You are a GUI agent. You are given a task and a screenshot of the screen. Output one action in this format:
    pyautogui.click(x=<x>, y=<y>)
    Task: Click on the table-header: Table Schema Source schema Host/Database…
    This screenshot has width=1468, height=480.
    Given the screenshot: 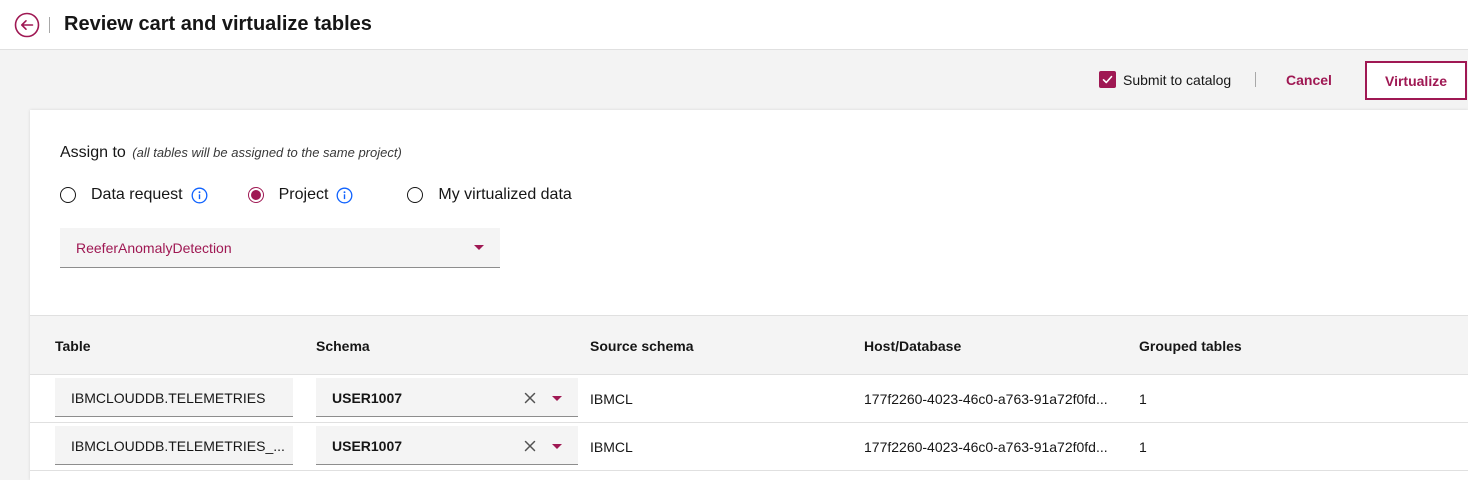 What is the action you would take?
    pyautogui.click(x=749, y=345)
    